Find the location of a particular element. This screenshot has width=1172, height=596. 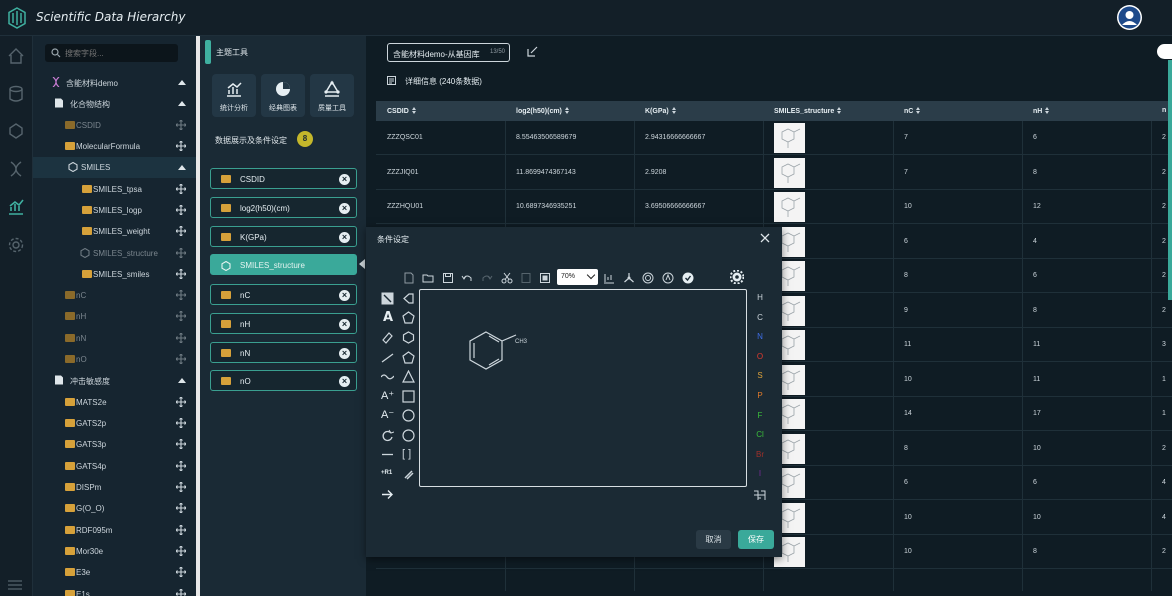

lasso-icon is located at coordinates (408, 298).